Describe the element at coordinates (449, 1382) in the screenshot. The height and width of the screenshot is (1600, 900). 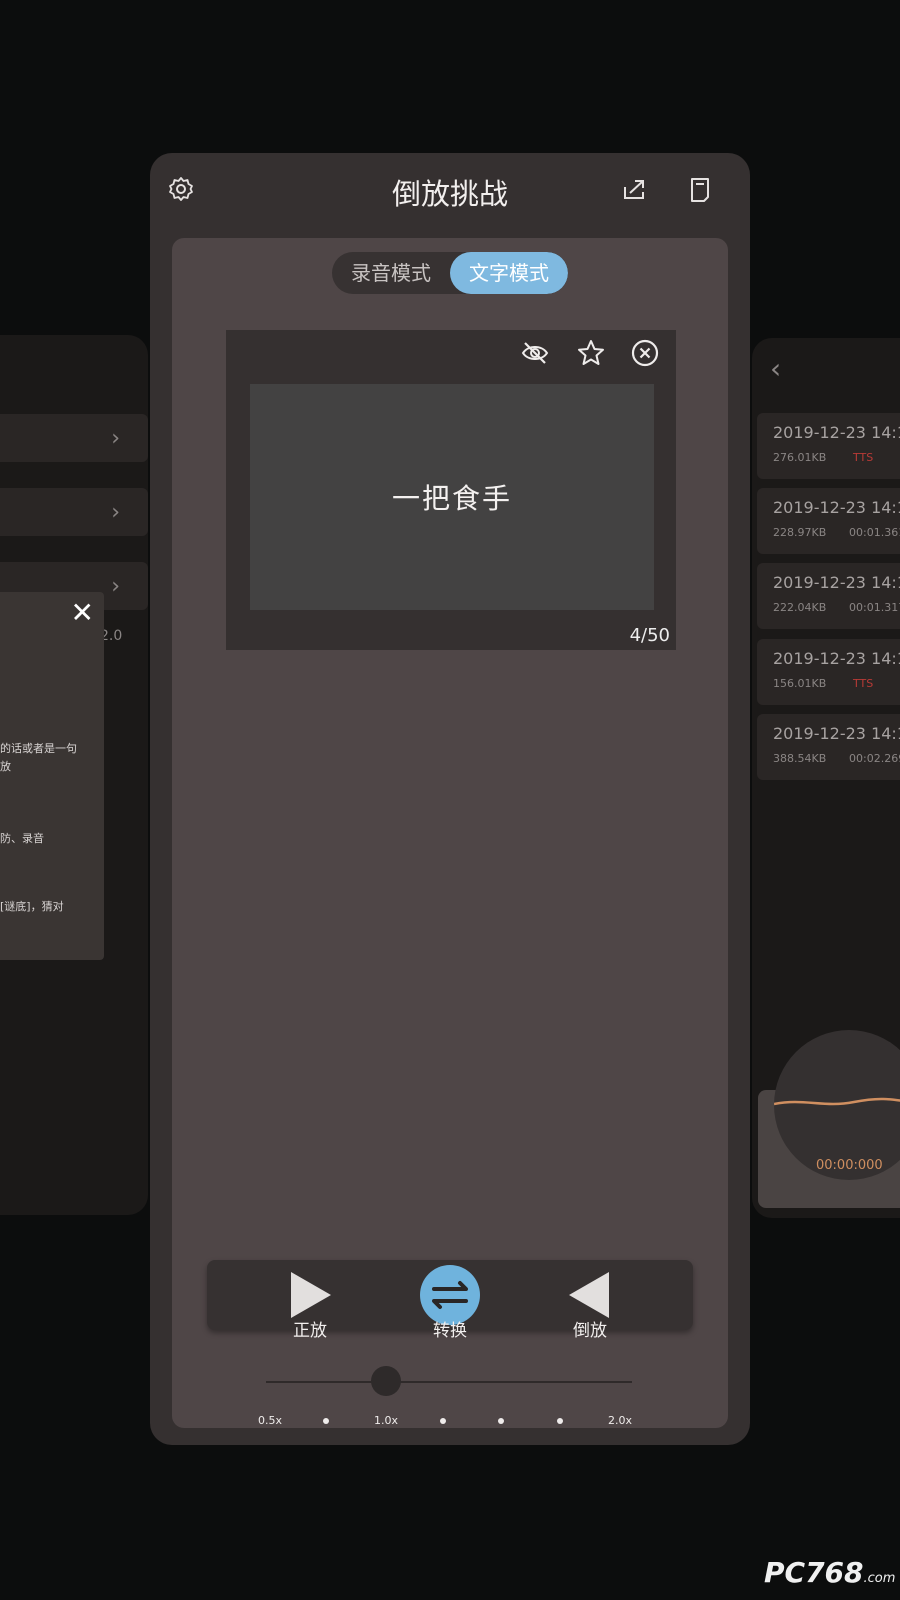
I see `speed-slider-track` at that location.